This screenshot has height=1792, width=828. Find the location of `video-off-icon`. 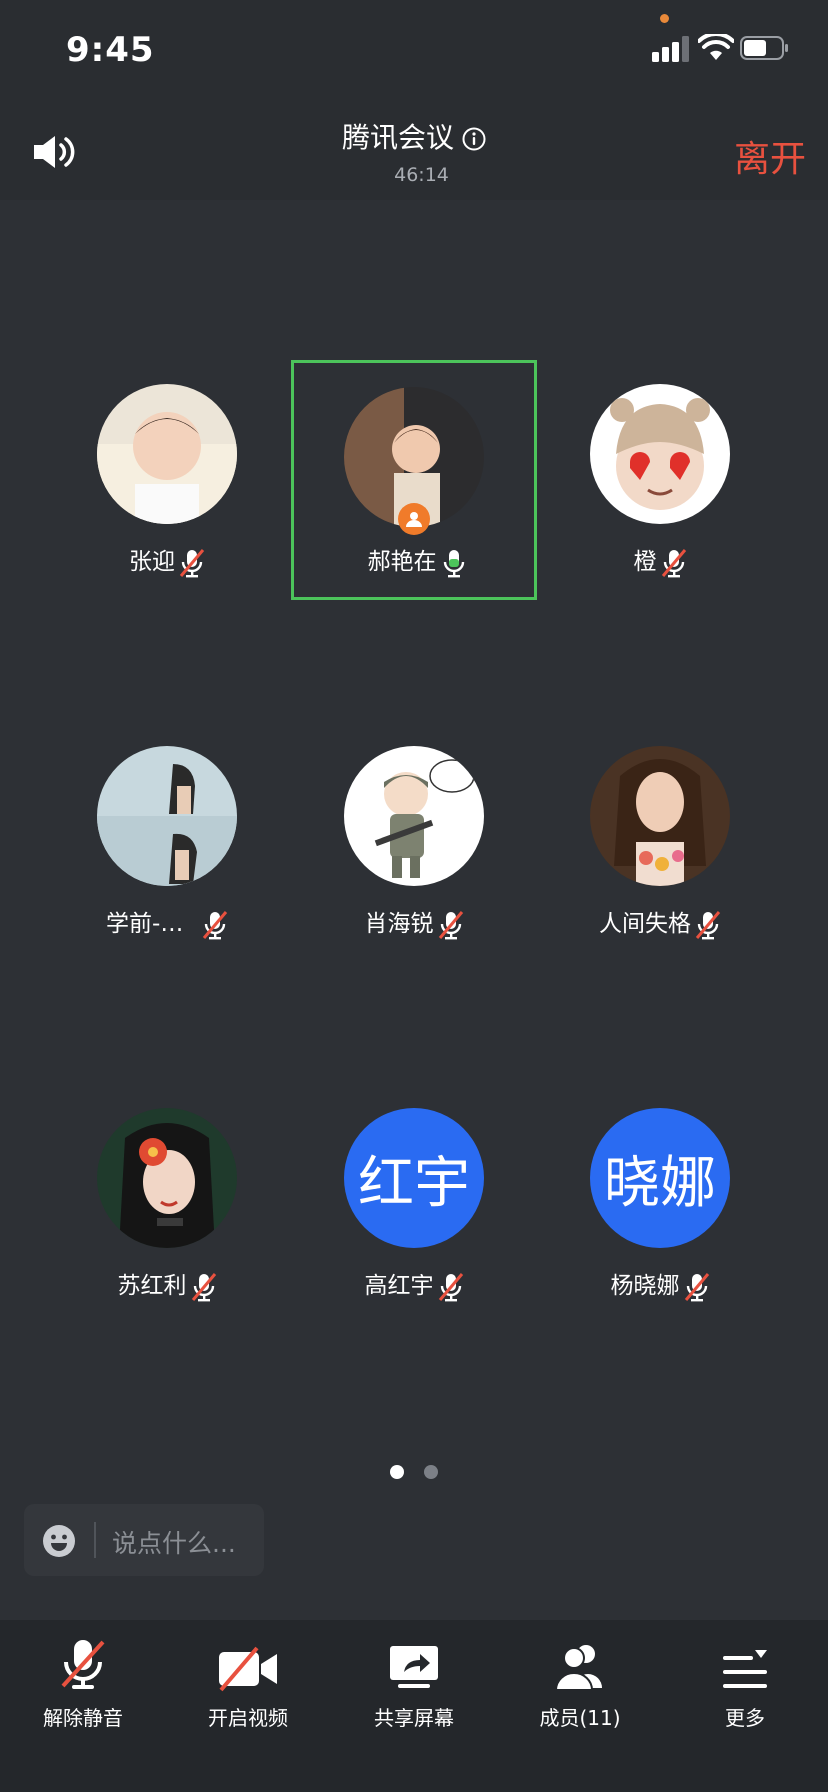

video-off-icon is located at coordinates (248, 1669).